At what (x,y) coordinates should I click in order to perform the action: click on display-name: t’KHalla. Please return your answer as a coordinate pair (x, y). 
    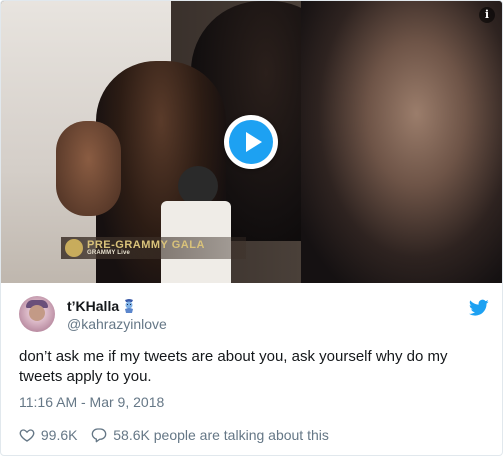
    Looking at the image, I should click on (101, 306).